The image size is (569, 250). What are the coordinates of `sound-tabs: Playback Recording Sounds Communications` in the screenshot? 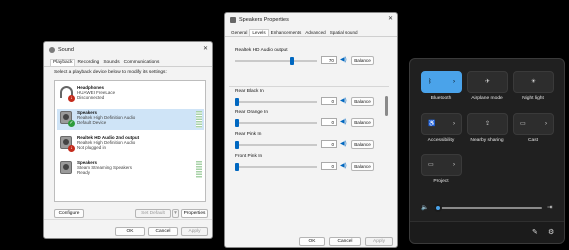 It's located at (128, 62).